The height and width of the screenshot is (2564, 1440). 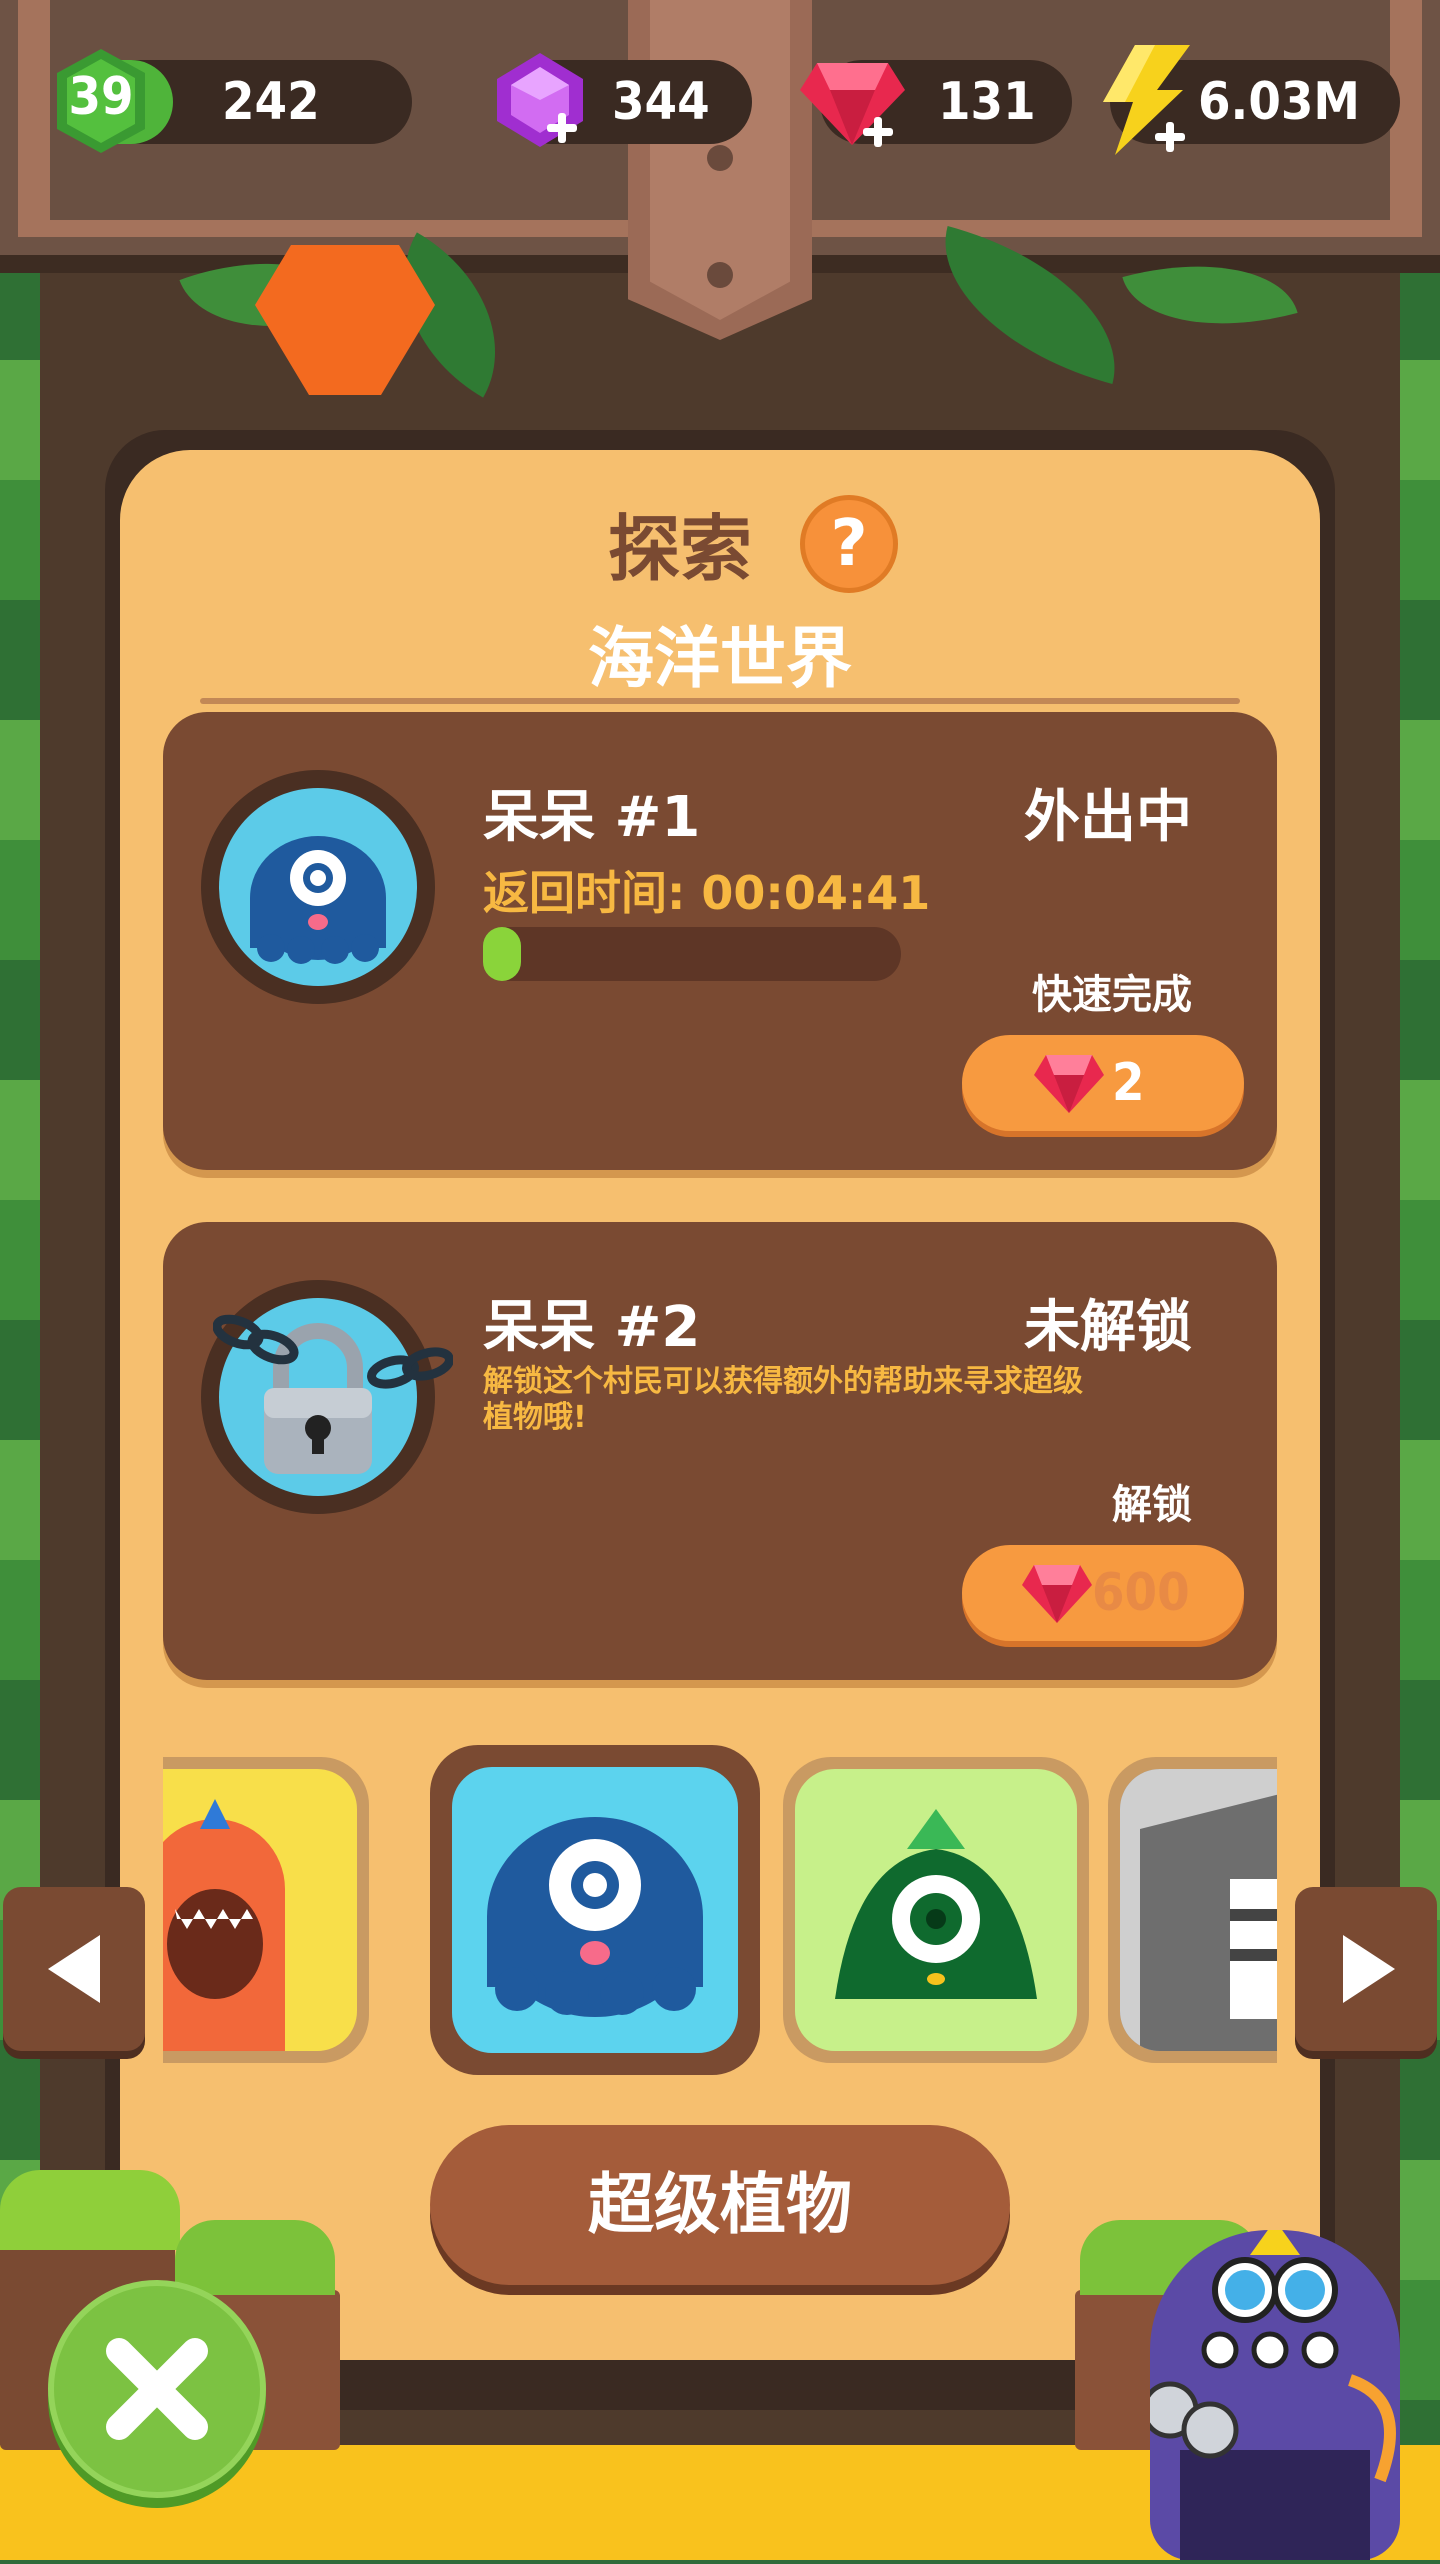 I want to click on green-cyclops-icon, so click(x=936, y=1904).